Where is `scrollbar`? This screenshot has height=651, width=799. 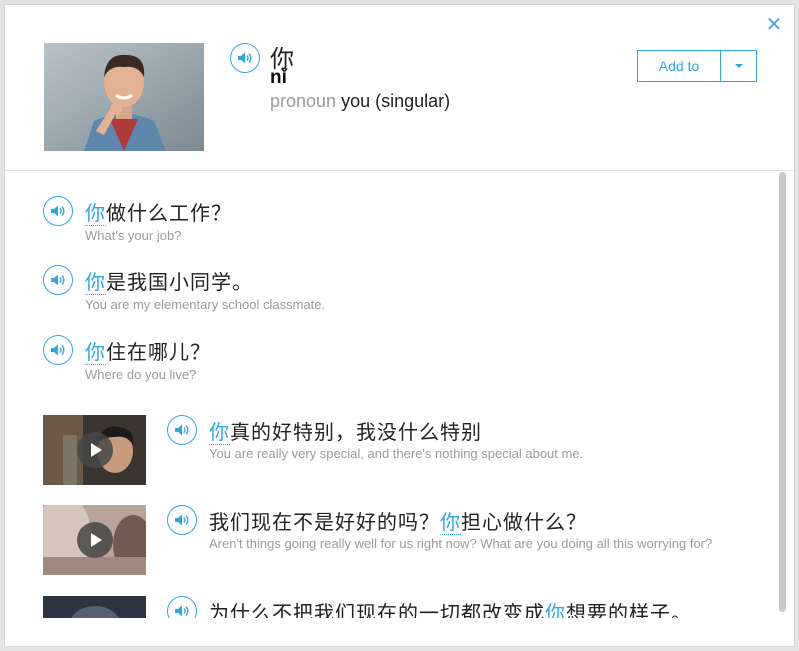 scrollbar is located at coordinates (782, 392).